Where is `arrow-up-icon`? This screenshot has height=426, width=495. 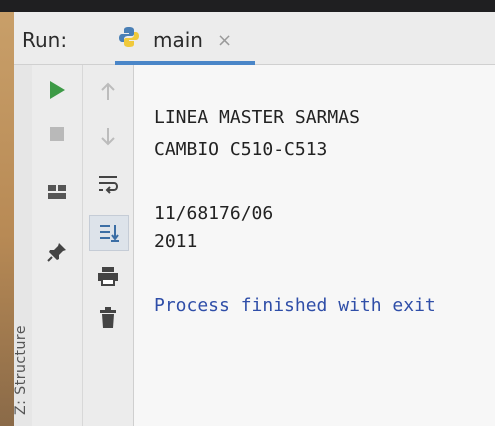 arrow-up-icon is located at coordinates (108, 92).